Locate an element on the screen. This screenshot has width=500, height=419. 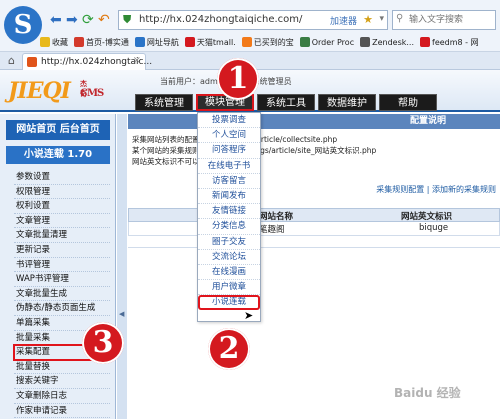
home-icon: ⌂ is located at coordinates (11, 60).